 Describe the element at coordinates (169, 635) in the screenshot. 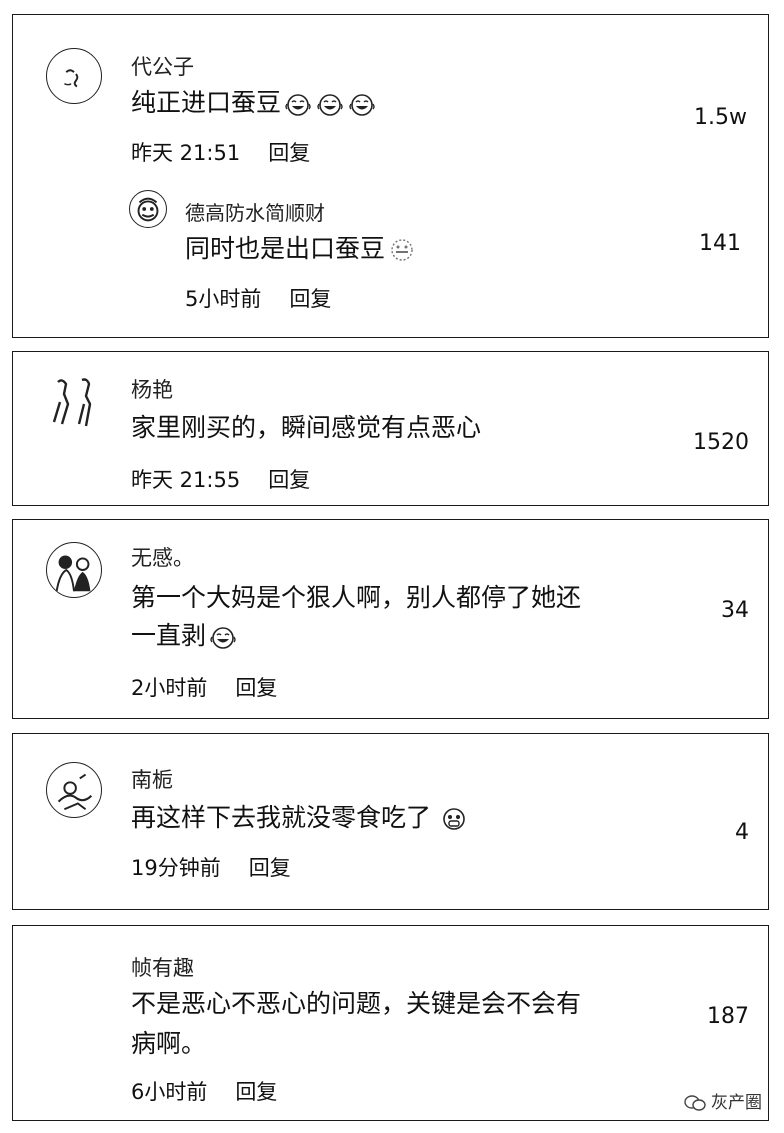

I see `comment-text-content: 一直剥` at that location.